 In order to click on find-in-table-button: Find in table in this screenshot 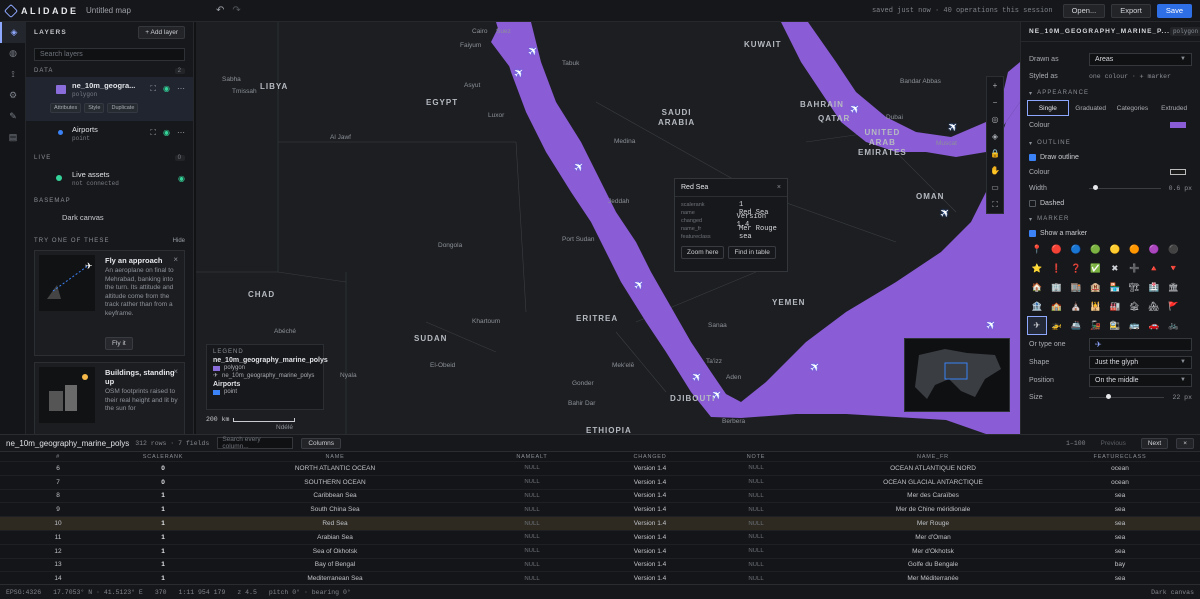, I will do `click(752, 252)`.